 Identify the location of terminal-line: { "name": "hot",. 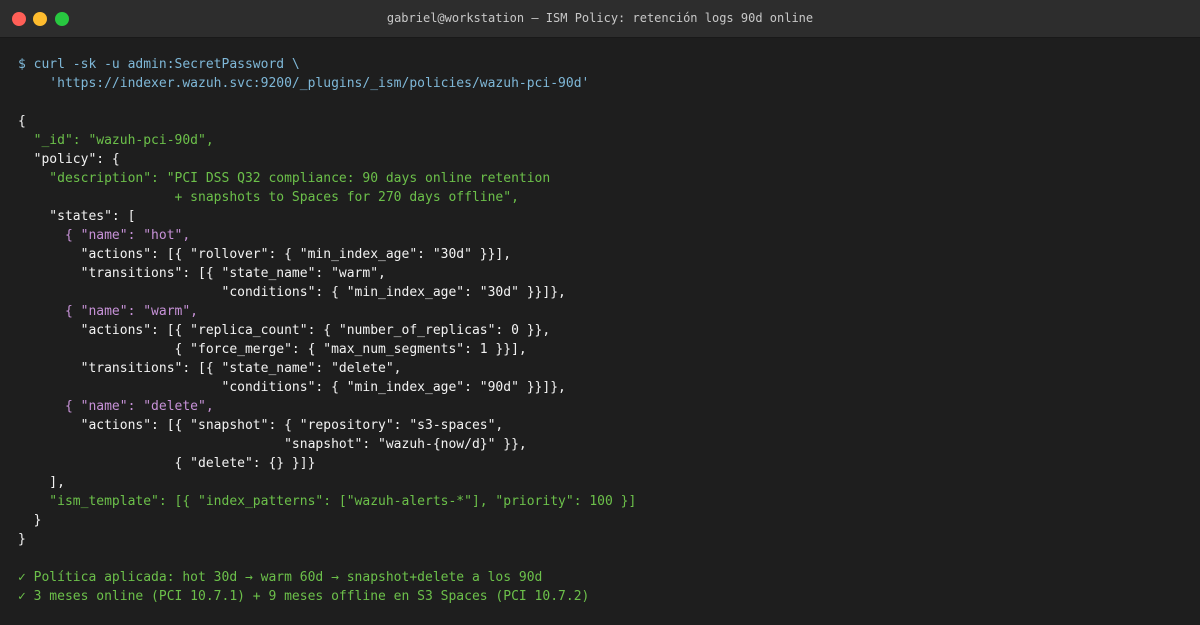
(104, 235).